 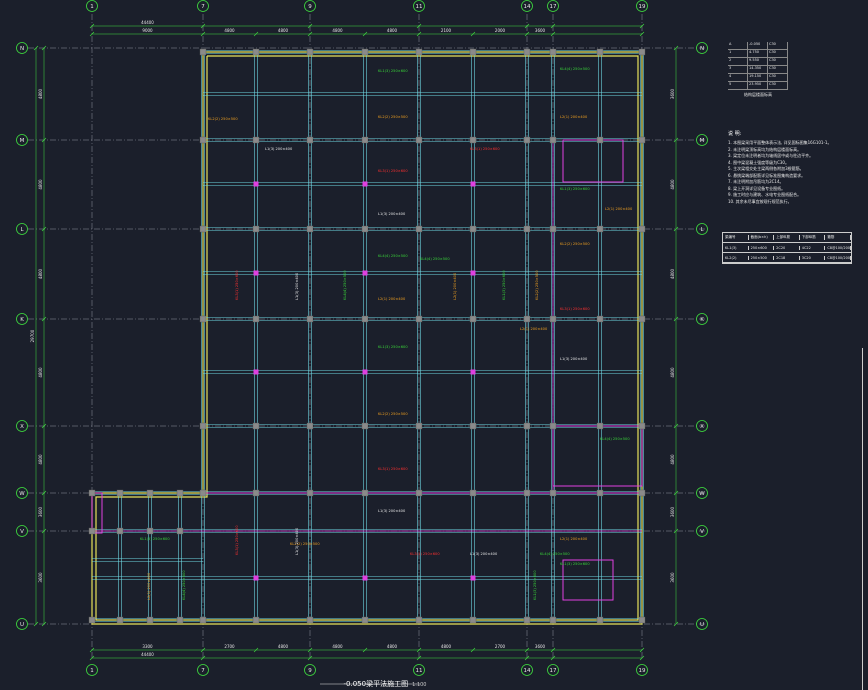 I want to click on schedule-row: KL1(3) 250×600 2C20 4C22 C8@100/200, so click(x=787, y=248).